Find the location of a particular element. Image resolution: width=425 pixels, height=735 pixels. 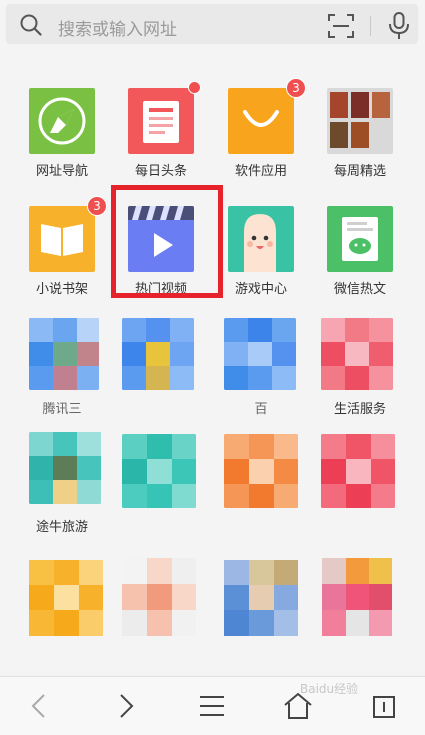

app-tuniu-travel: 途牛旅游 is located at coordinates (67, 487).